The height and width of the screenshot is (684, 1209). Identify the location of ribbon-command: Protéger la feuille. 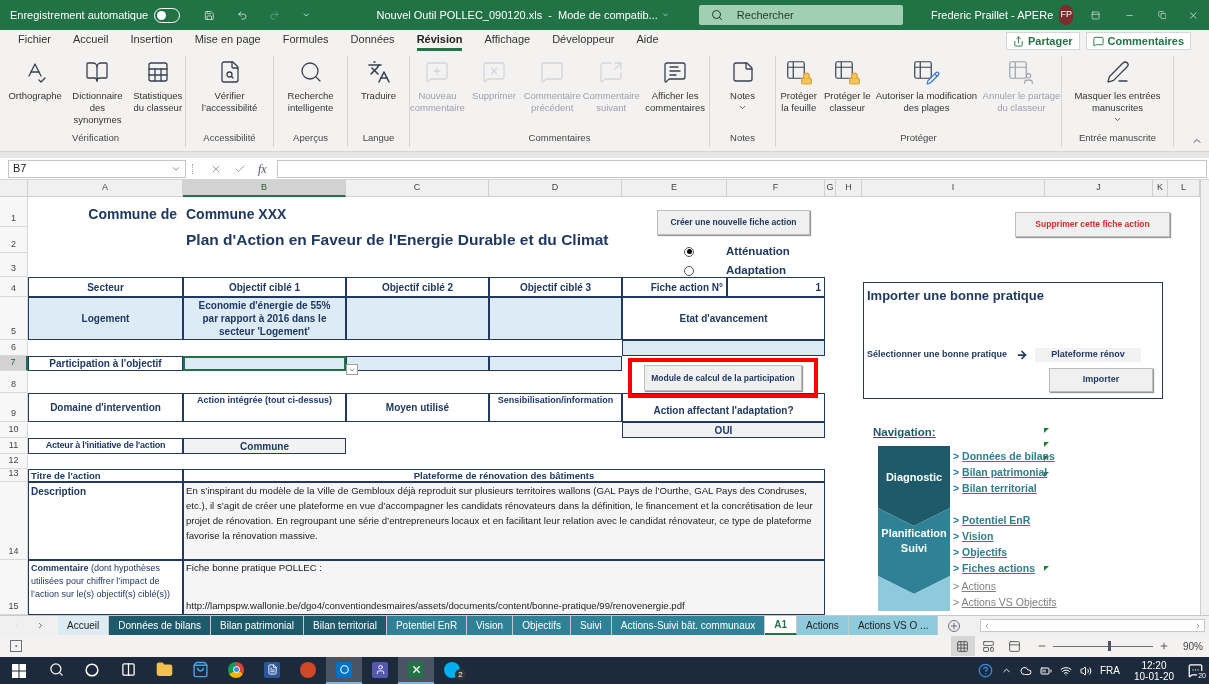
(799, 86).